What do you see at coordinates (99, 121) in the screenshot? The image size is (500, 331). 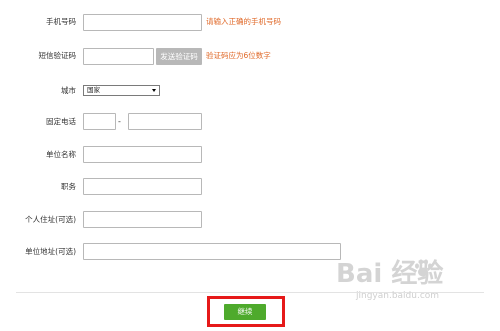 I see `area-code-input` at bounding box center [99, 121].